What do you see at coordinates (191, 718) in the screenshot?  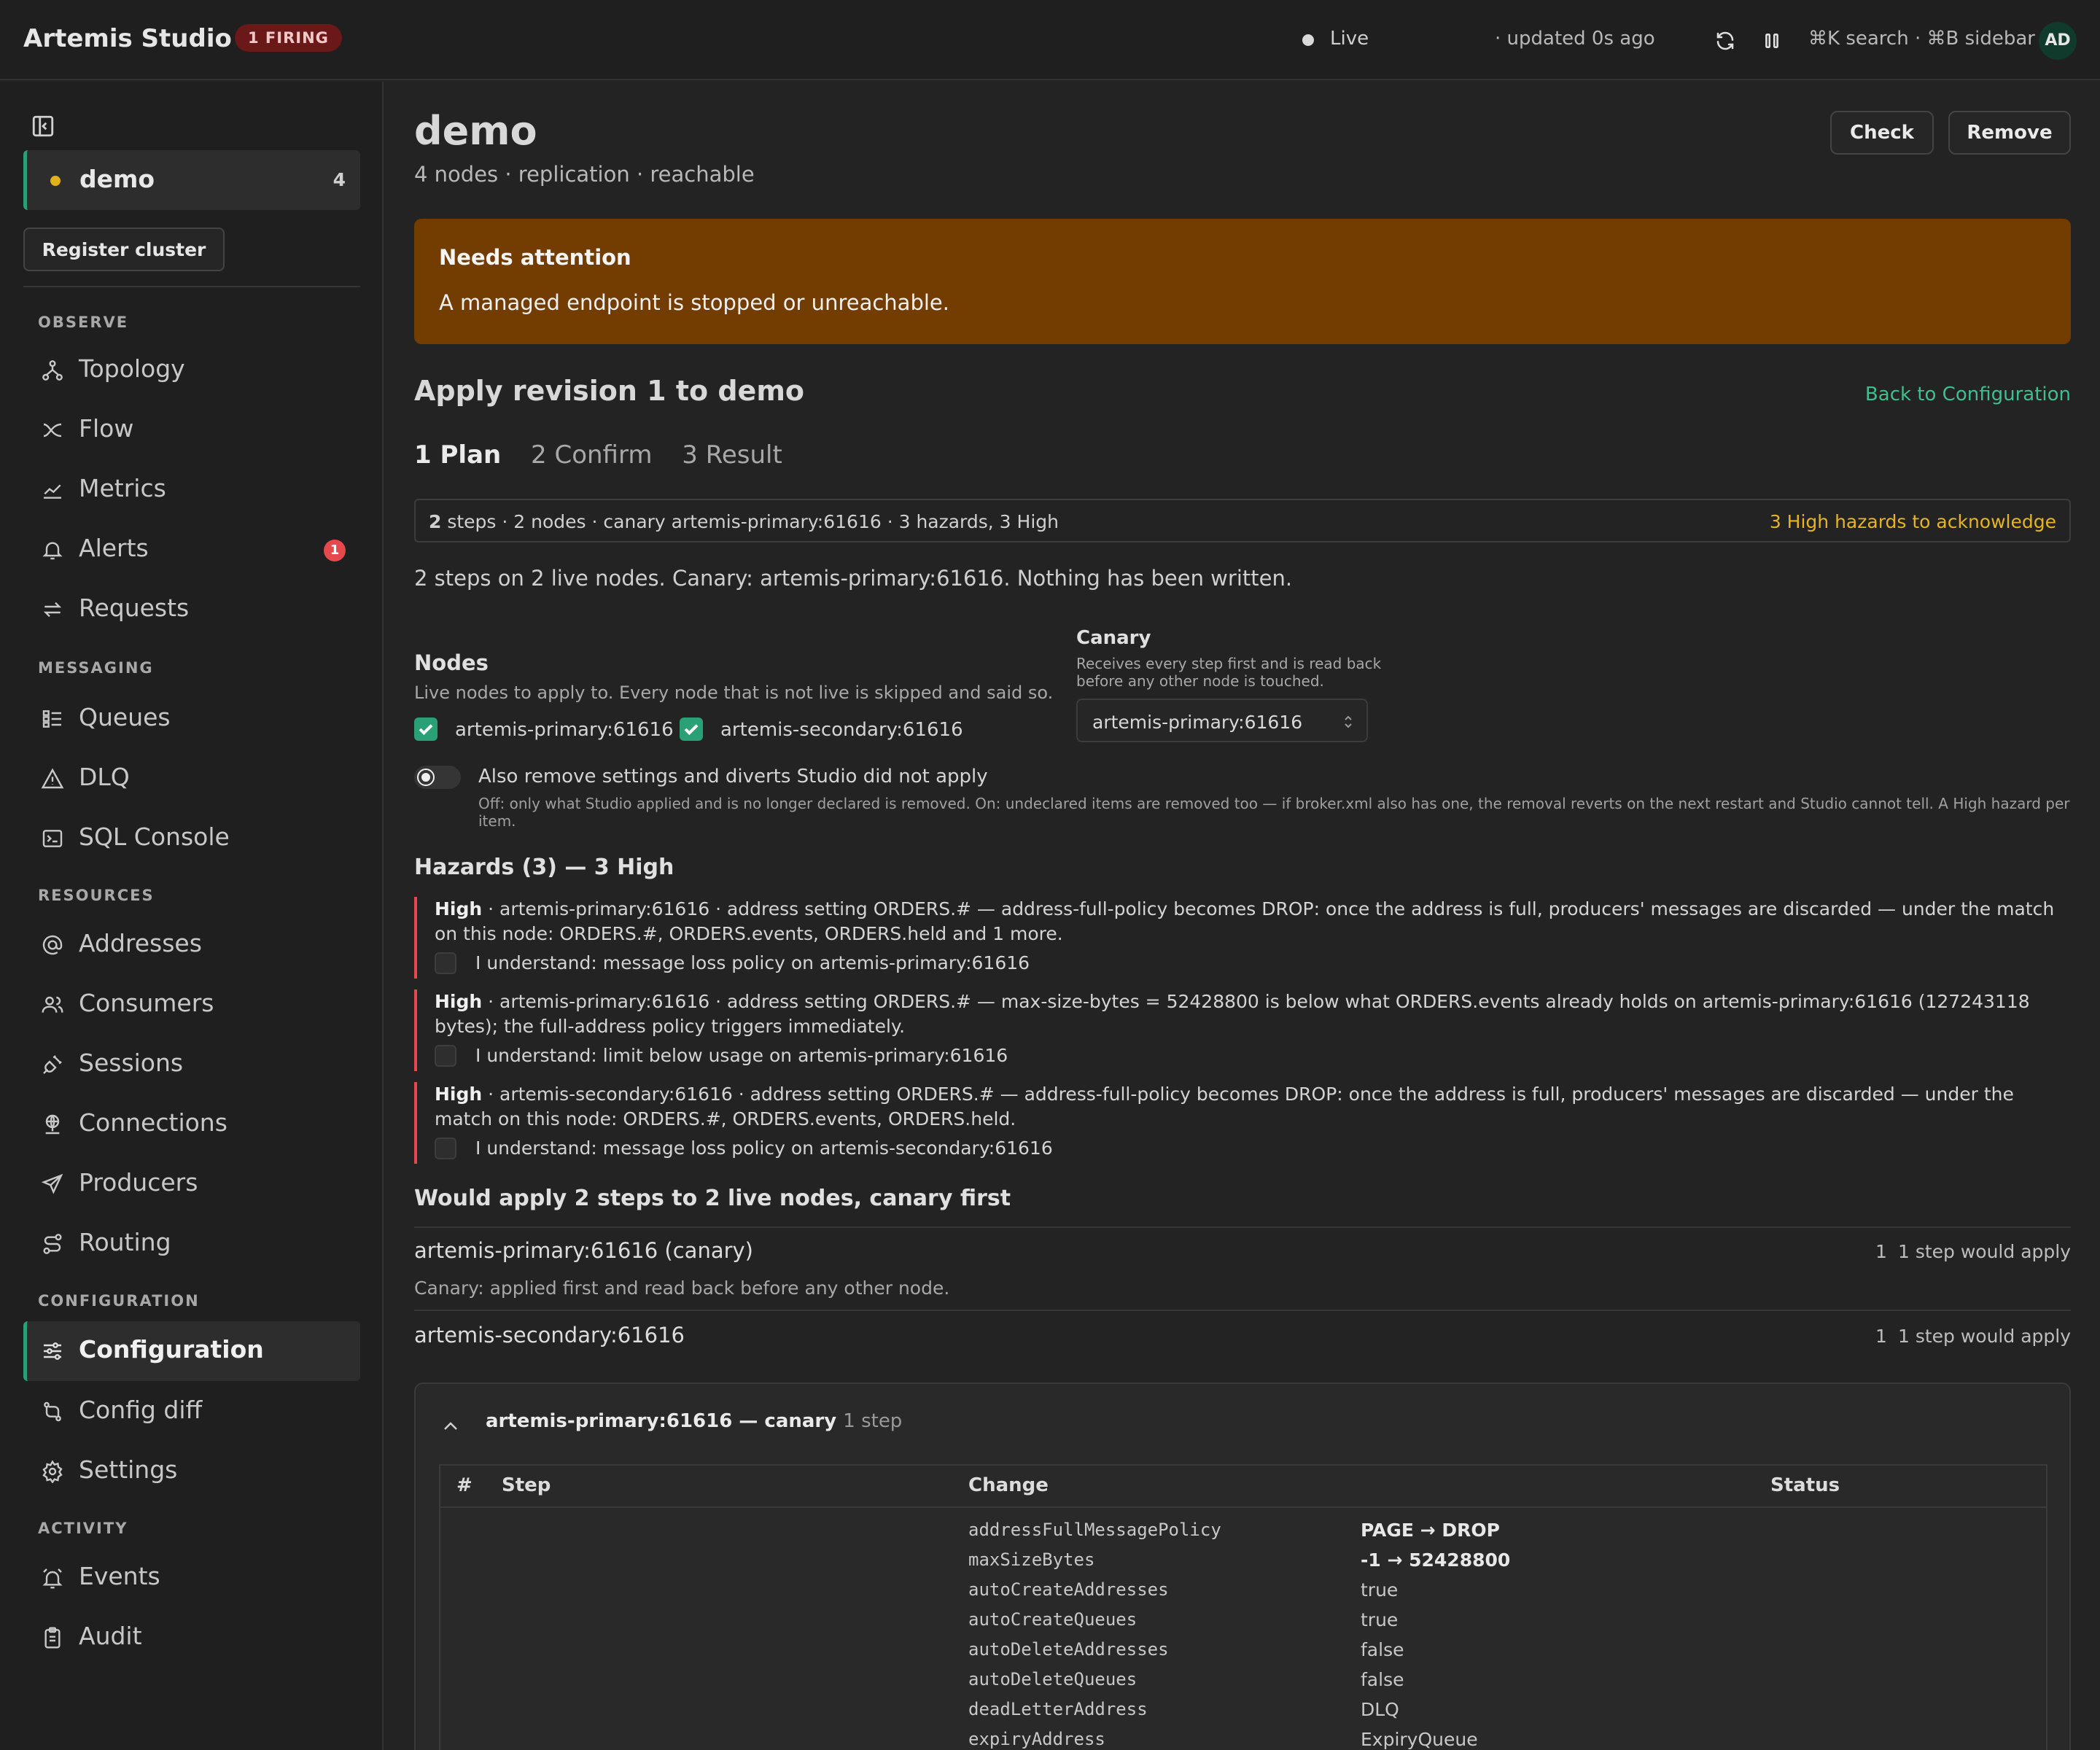 I see `sidebar-item-queues: Queues` at bounding box center [191, 718].